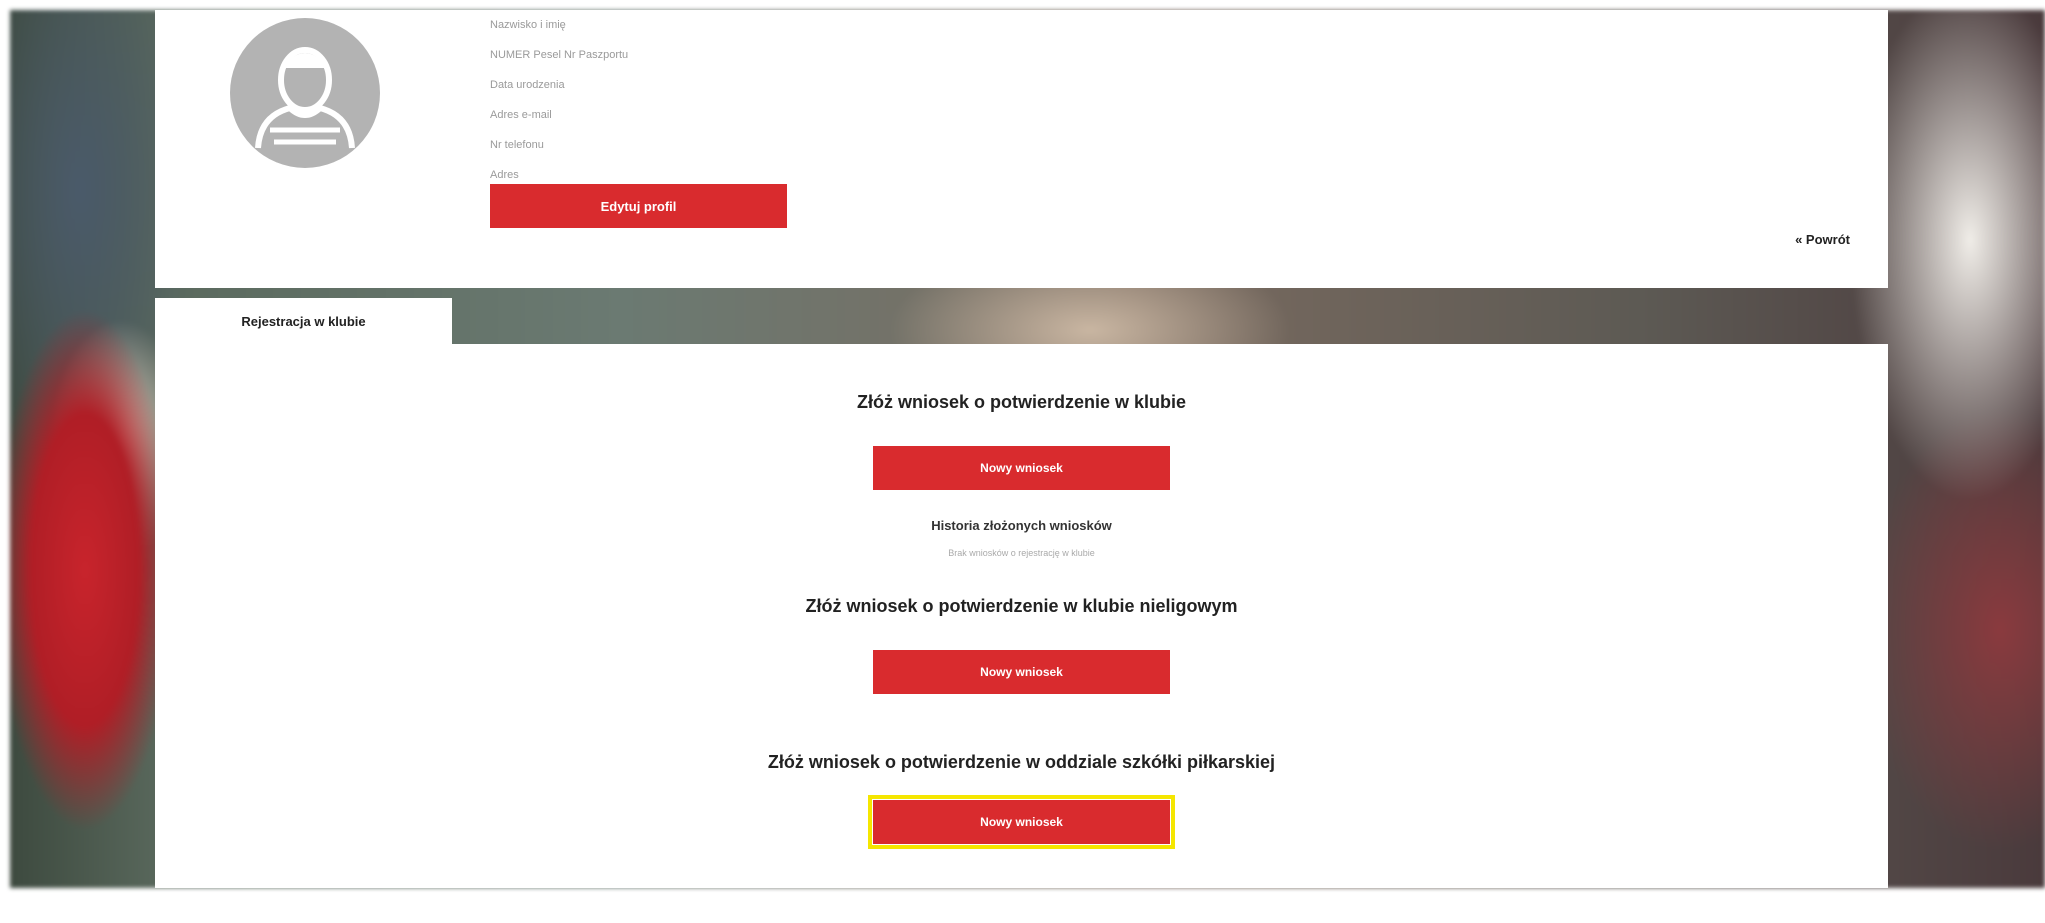 This screenshot has height=923, width=2045. I want to click on profile-field-phone: Nr telefonu, so click(517, 145).